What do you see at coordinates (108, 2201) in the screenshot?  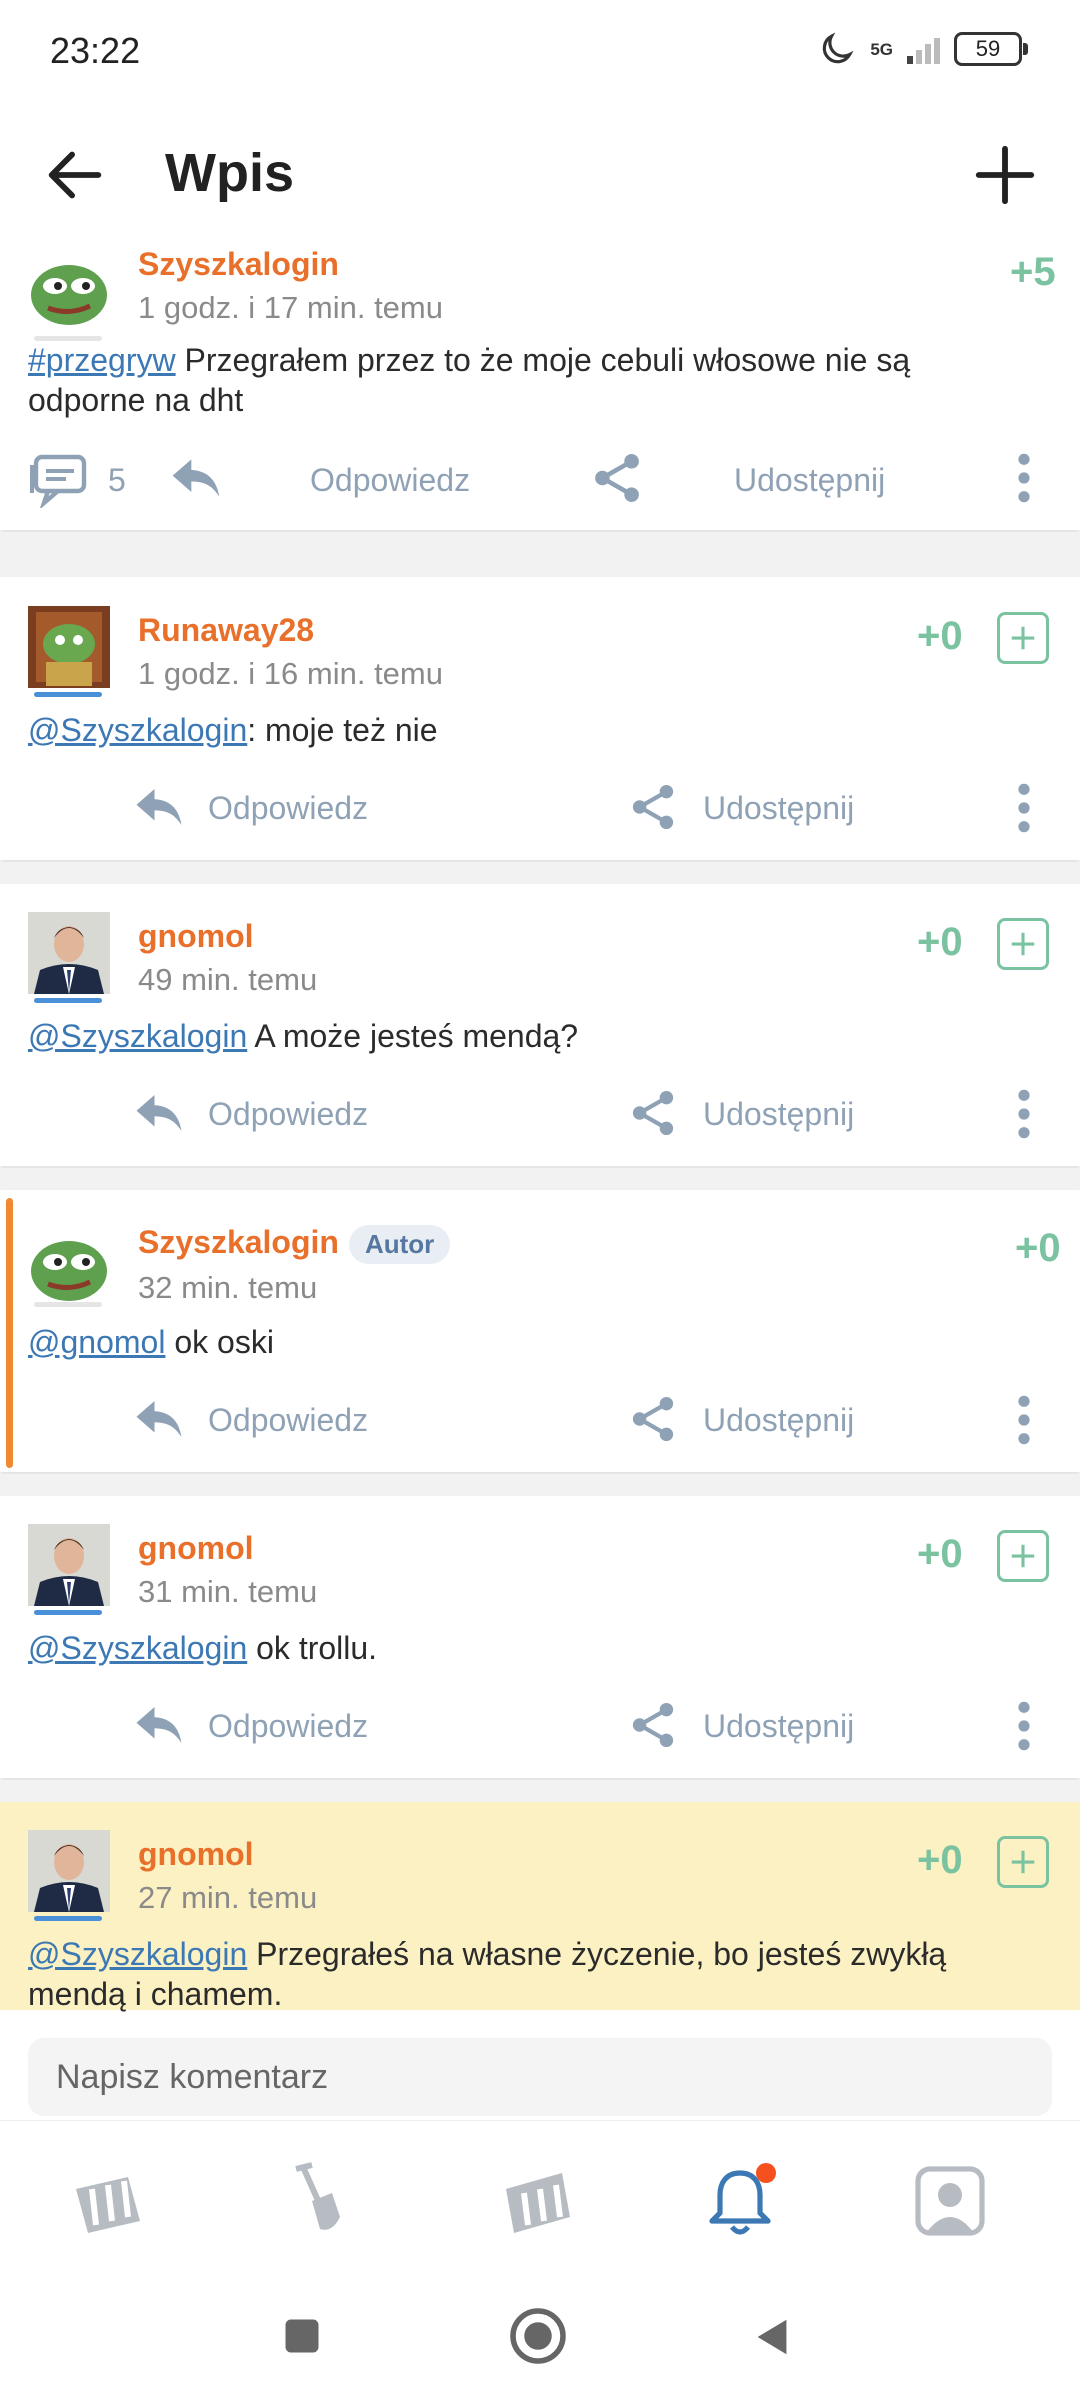 I see `home-icon` at bounding box center [108, 2201].